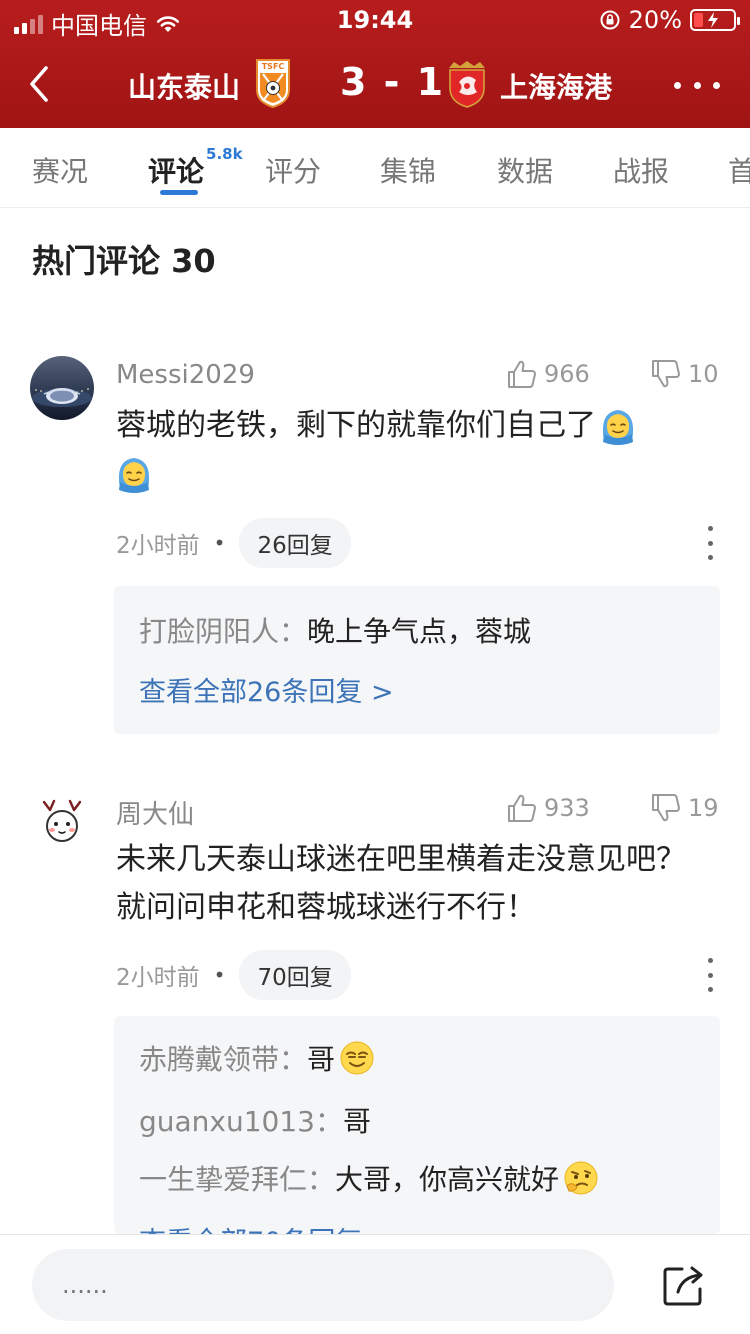 The width and height of the screenshot is (750, 1334). I want to click on view-all-replies-link: 查看全部70条回复 >, so click(266, 1227).